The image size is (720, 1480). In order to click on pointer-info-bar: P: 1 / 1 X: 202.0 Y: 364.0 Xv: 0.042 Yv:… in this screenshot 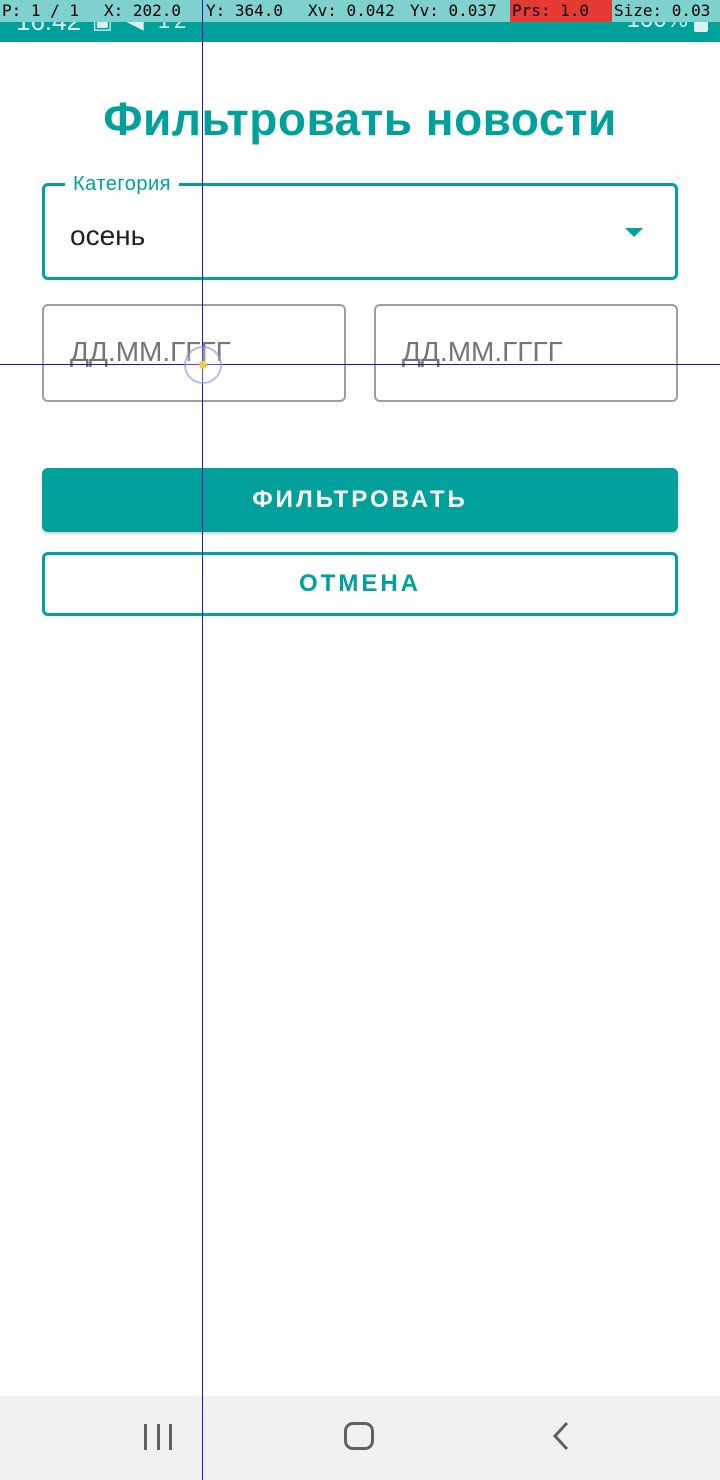, I will do `click(360, 11)`.